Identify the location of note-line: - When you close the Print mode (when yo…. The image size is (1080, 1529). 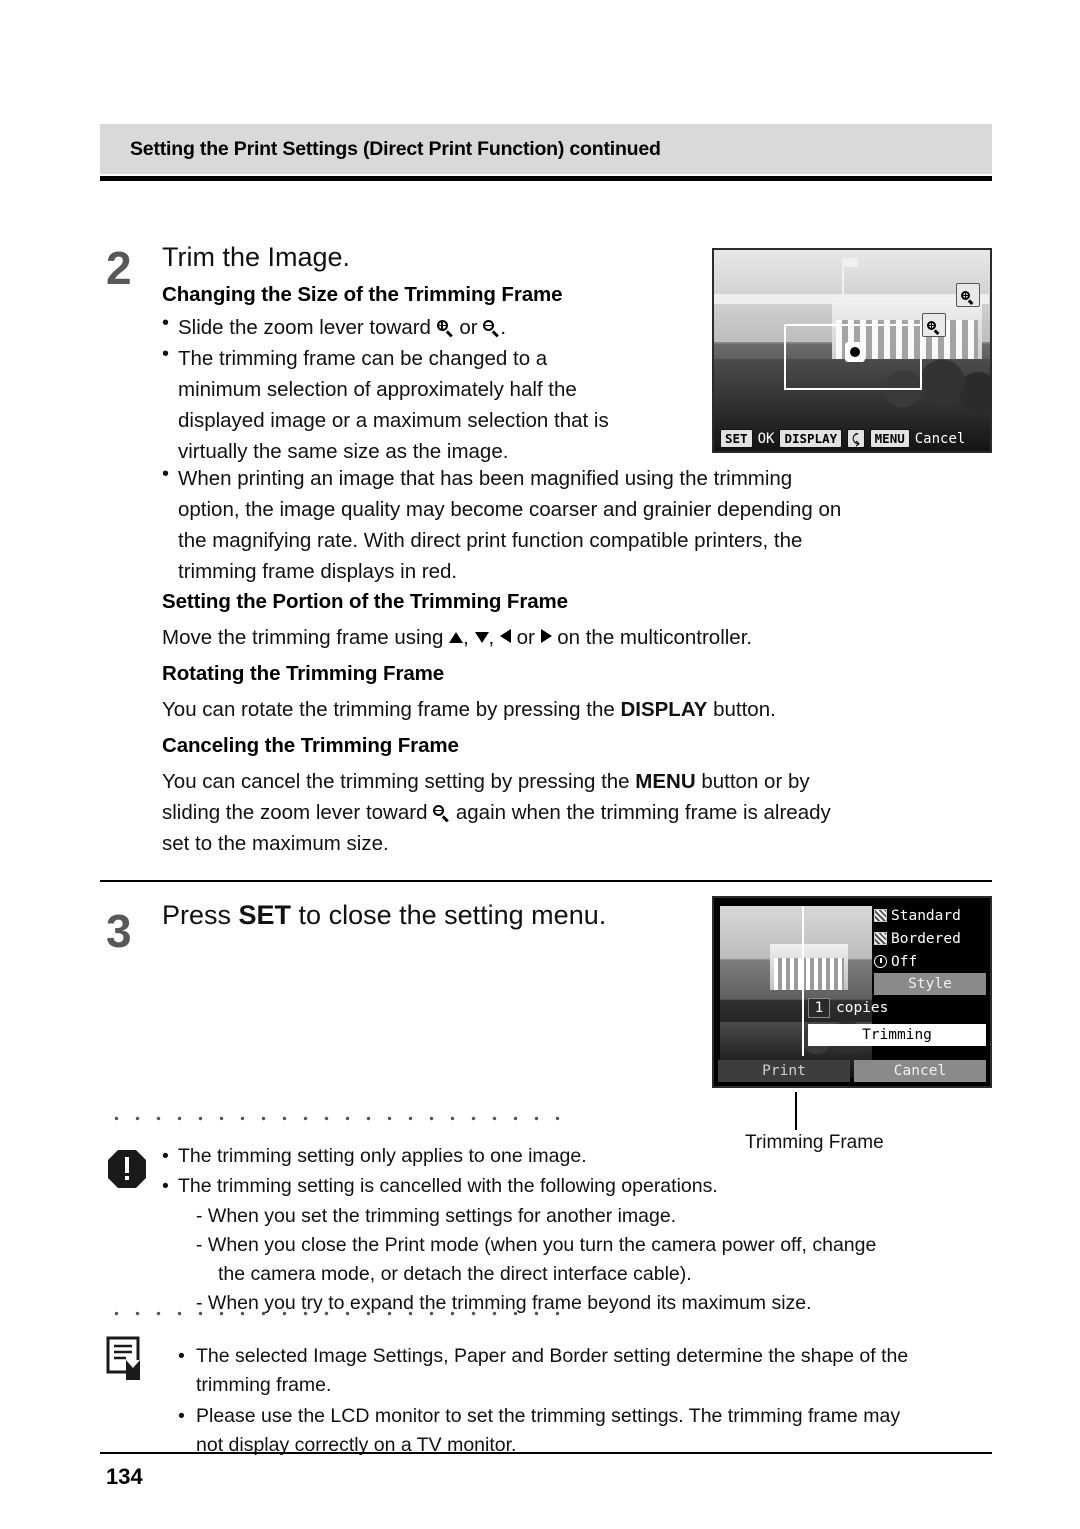
(536, 1245).